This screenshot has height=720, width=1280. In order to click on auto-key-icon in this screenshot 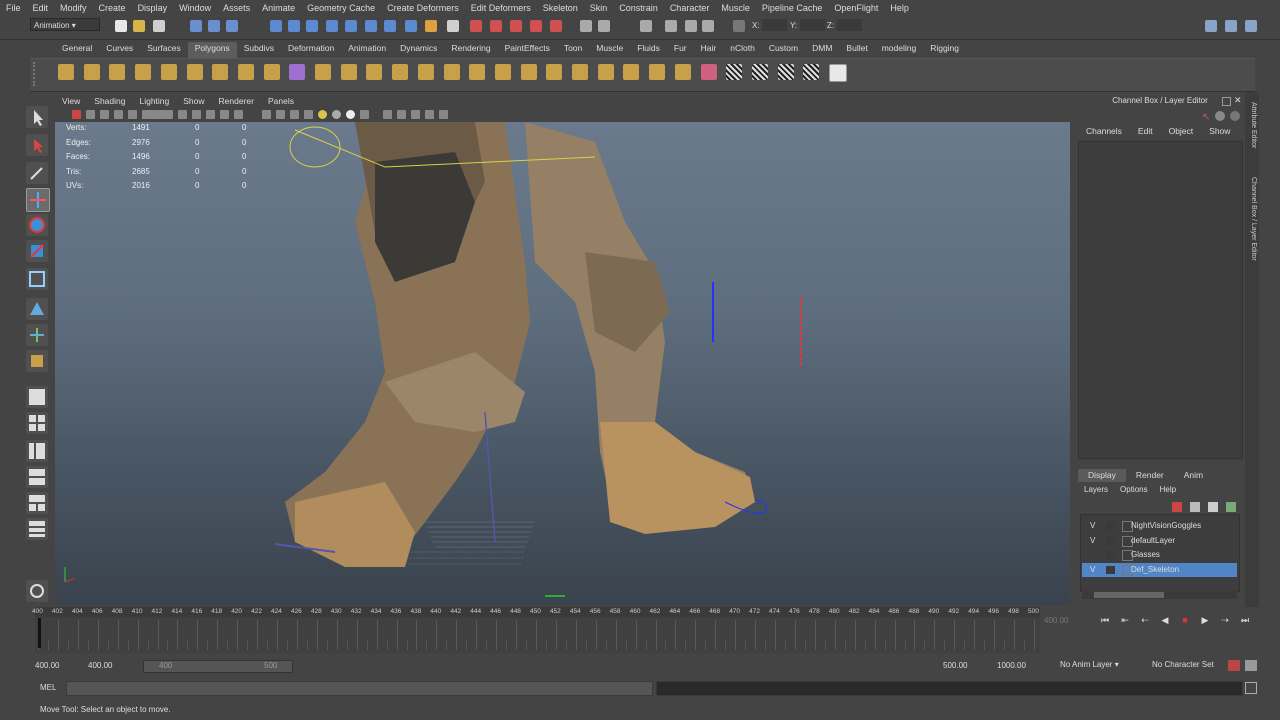, I will do `click(1234, 665)`.